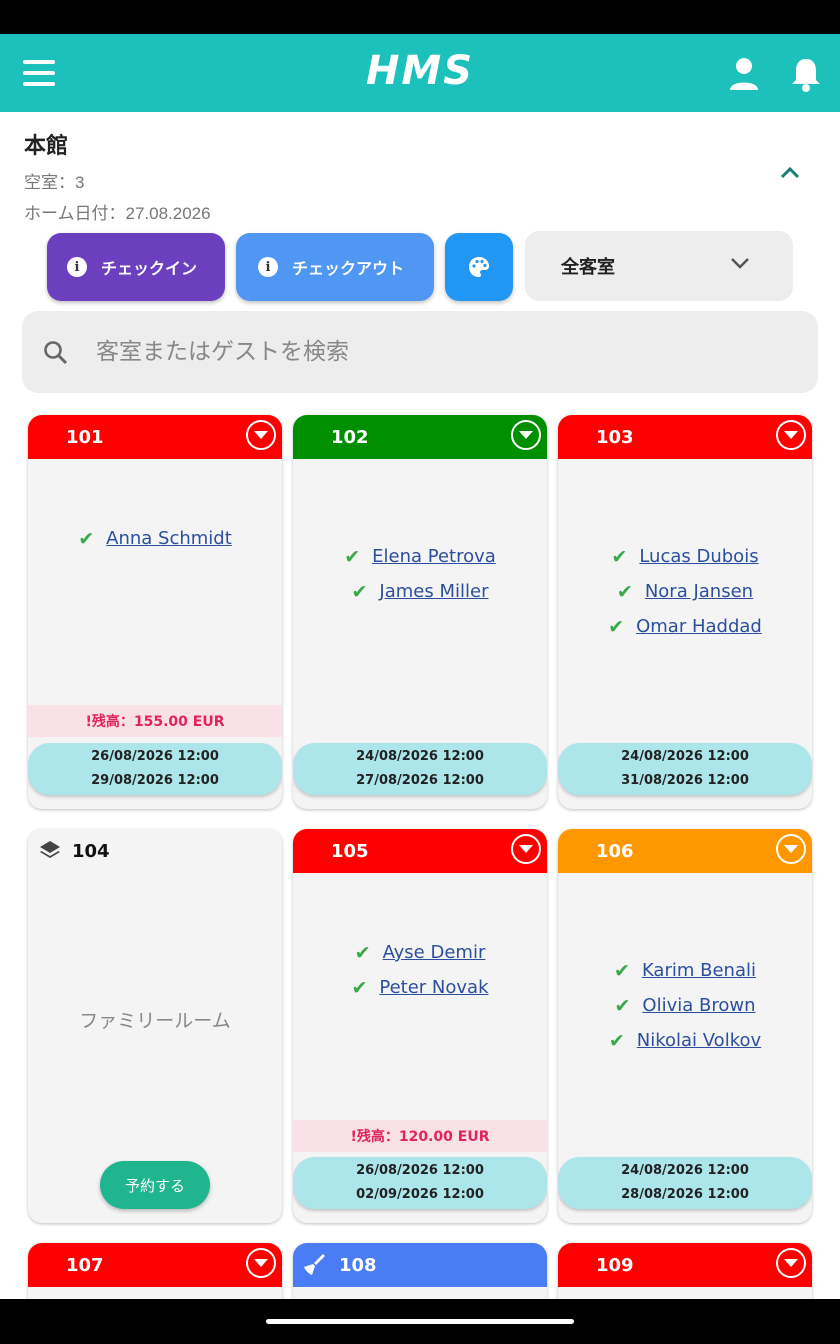  I want to click on room-card-104: 104 ファミリールーム 予約する, so click(155, 1026).